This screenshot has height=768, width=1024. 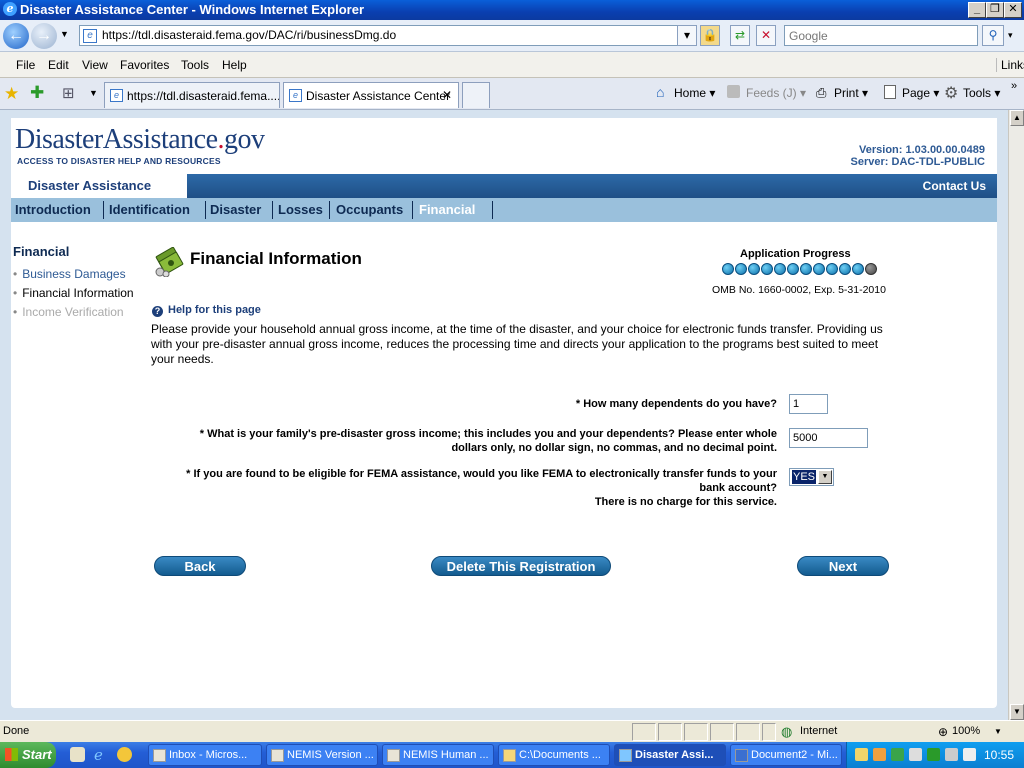 I want to click on menu-favorites: Favorites, so click(x=144, y=65).